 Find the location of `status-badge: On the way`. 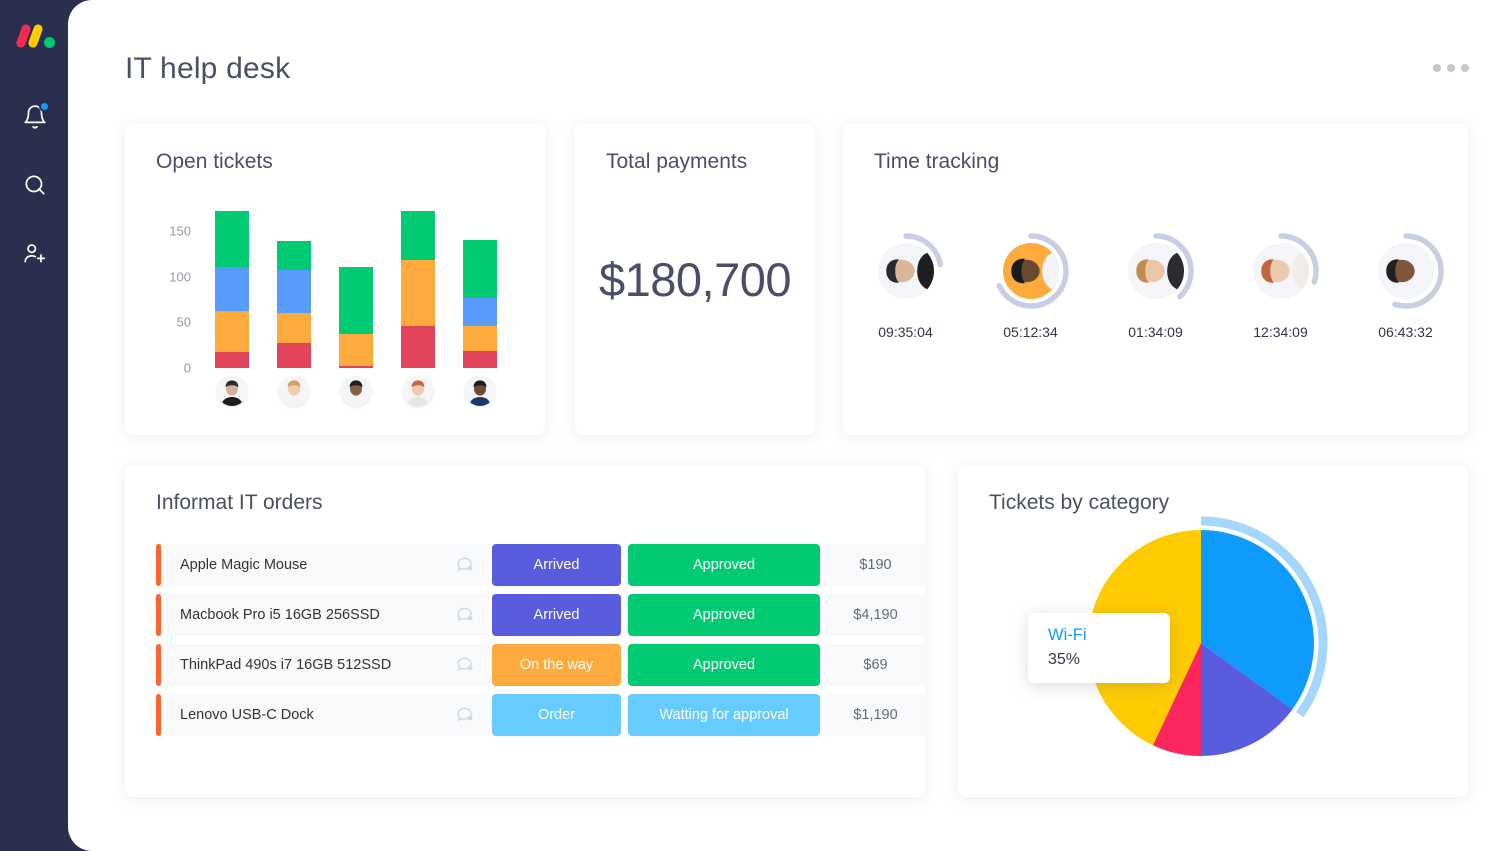

status-badge: On the way is located at coordinates (556, 665).